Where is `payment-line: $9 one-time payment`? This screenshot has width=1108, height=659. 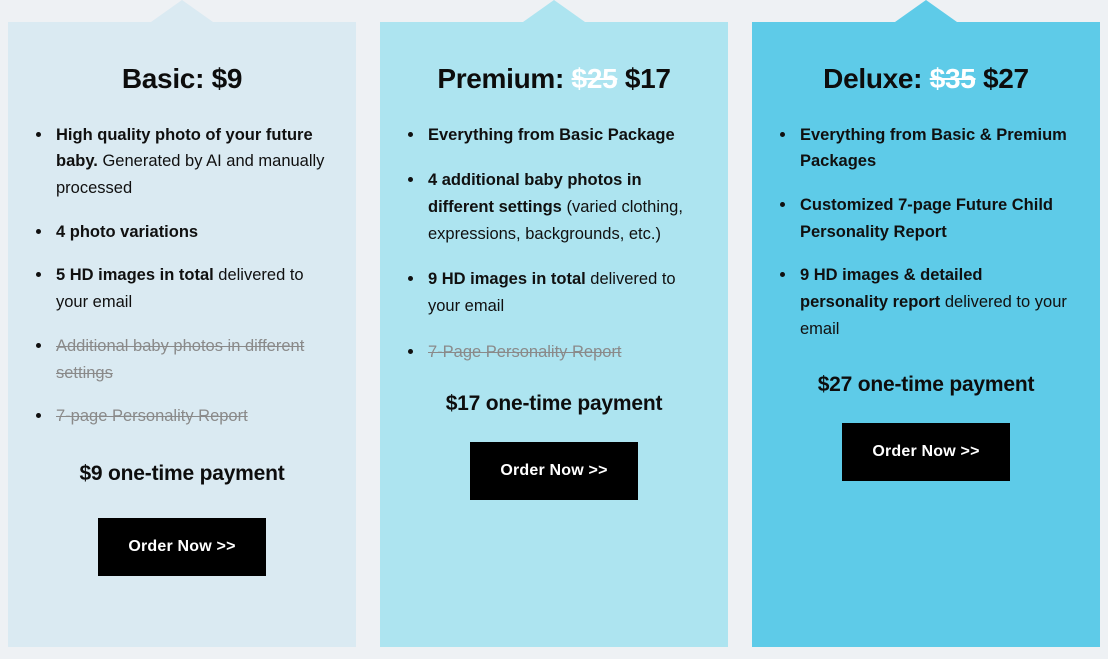
payment-line: $9 one-time payment is located at coordinates (182, 474).